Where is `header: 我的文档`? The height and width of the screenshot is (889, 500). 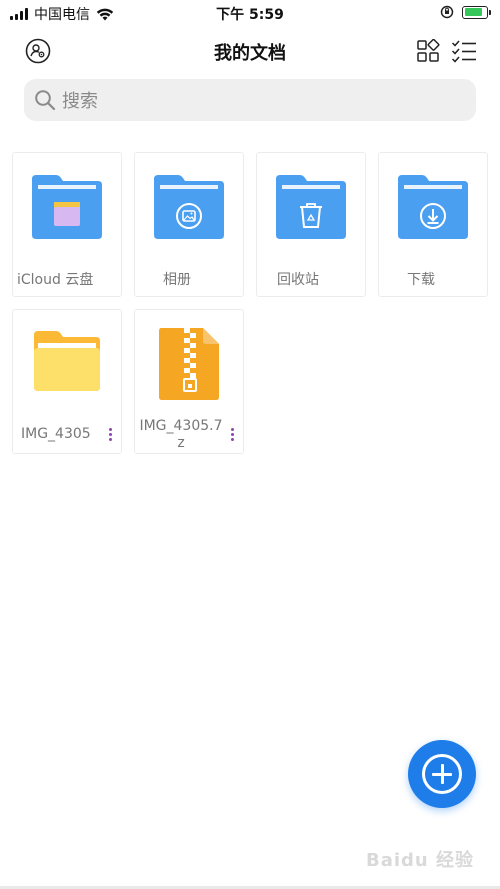 header: 我的文档 is located at coordinates (250, 51).